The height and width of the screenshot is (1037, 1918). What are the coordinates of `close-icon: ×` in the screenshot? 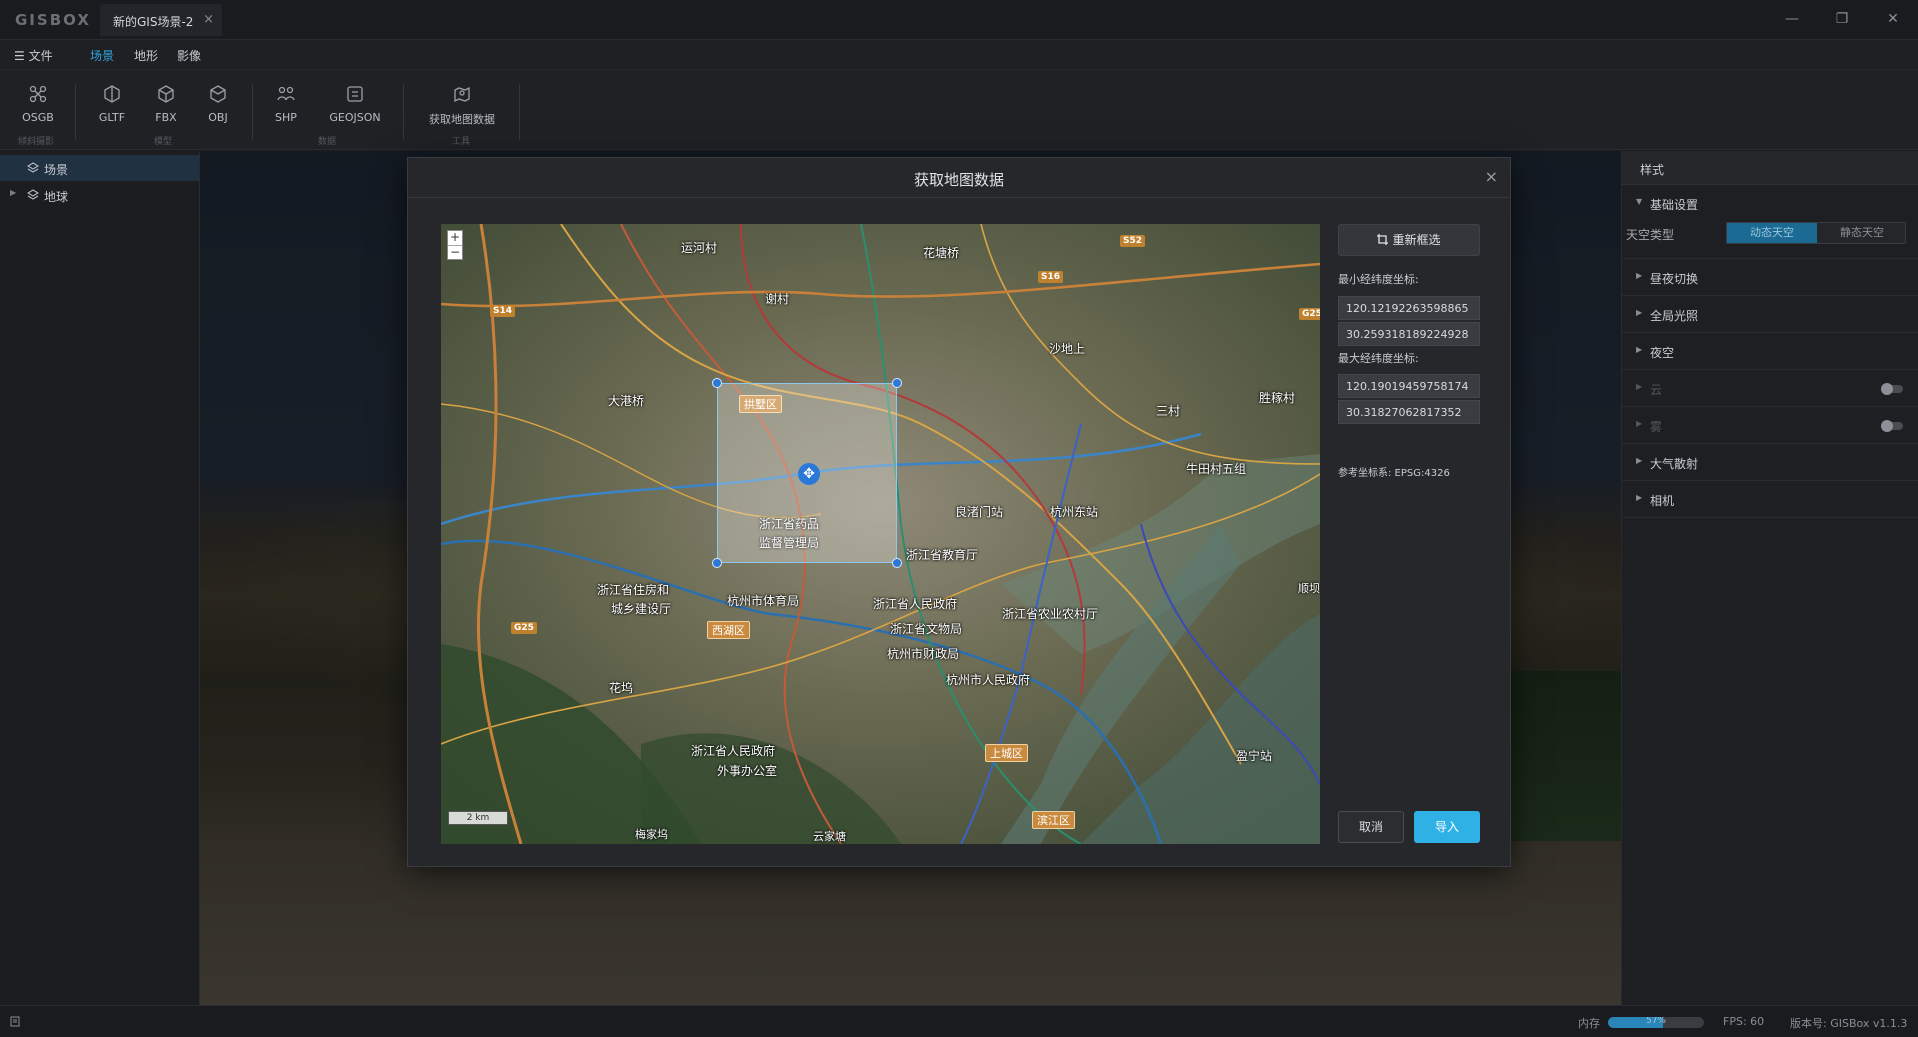 It's located at (1491, 176).